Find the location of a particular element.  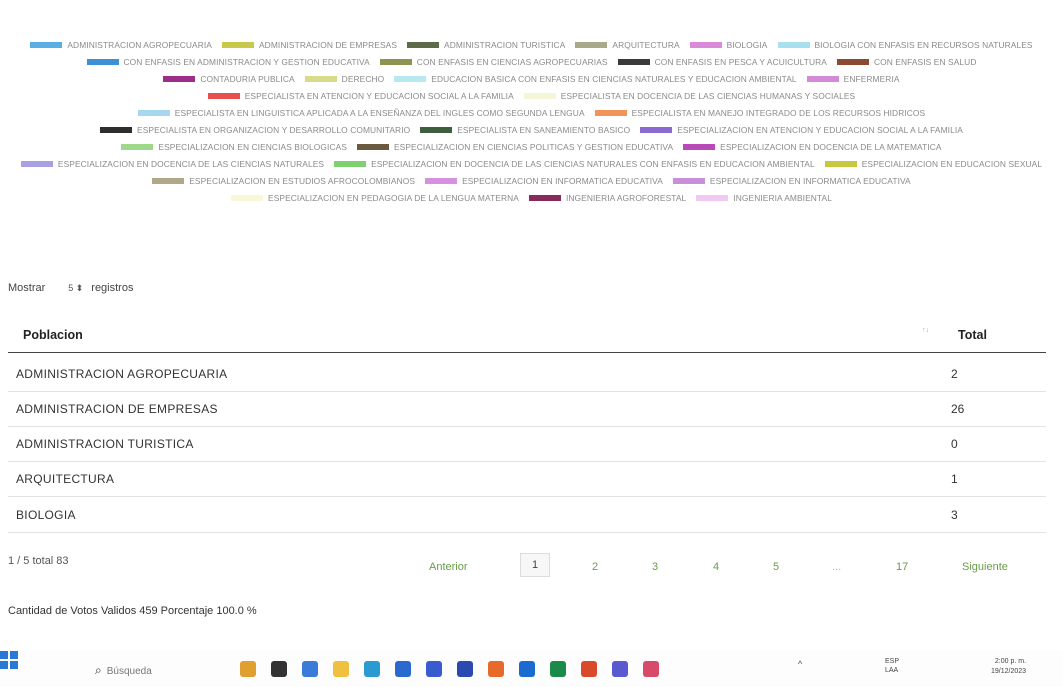

next-page-button: Siguiente is located at coordinates (985, 567).